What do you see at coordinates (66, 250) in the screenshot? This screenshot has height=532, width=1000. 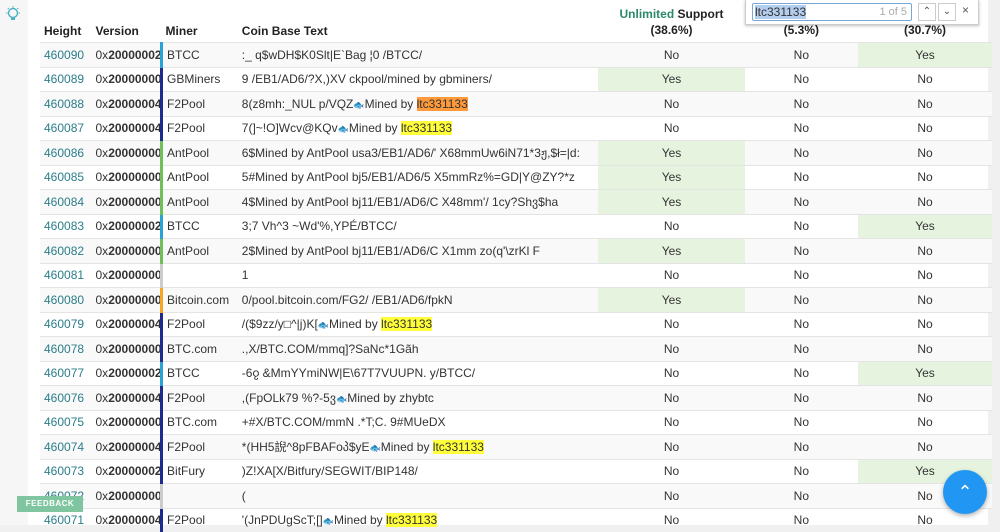 I see `block-height-link: 460082` at bounding box center [66, 250].